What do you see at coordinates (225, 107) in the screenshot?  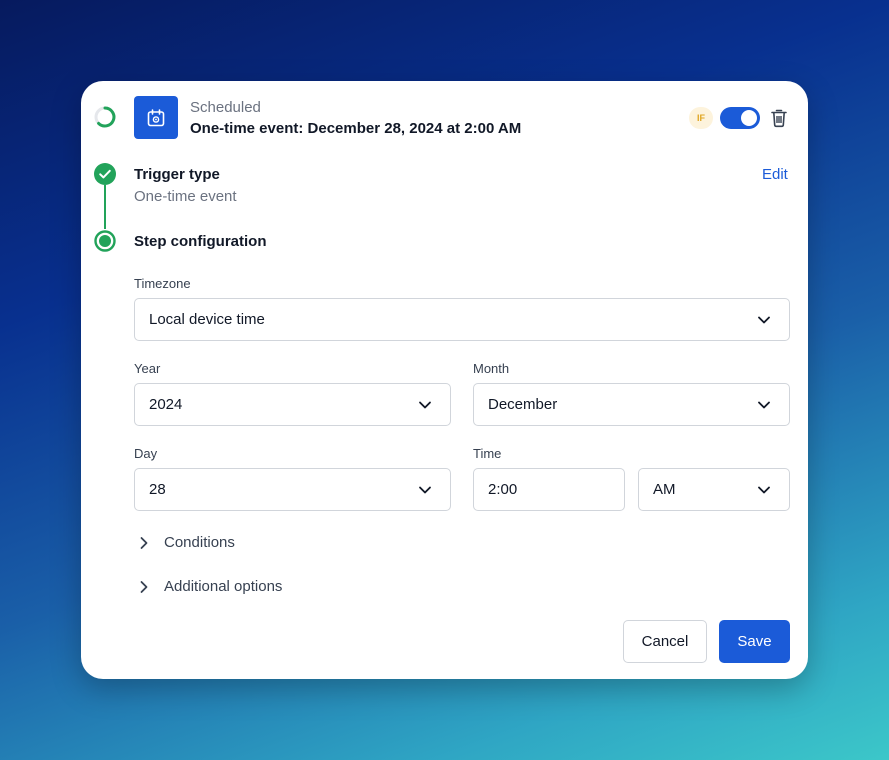 I see `schedule-status: Scheduled` at bounding box center [225, 107].